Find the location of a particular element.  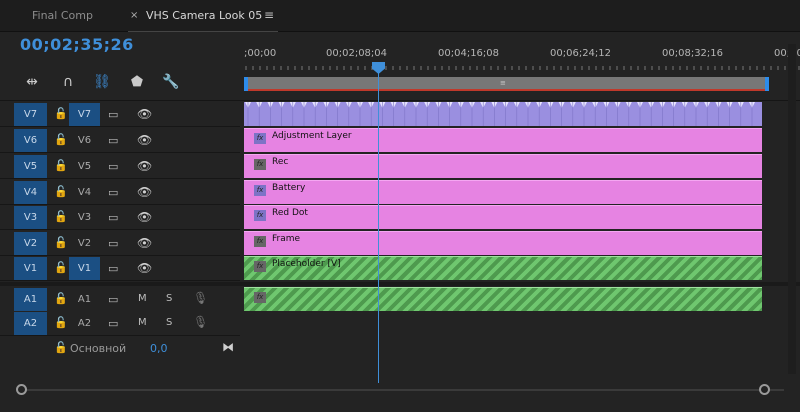

source-patch-toggle: V5 is located at coordinates (84, 166).